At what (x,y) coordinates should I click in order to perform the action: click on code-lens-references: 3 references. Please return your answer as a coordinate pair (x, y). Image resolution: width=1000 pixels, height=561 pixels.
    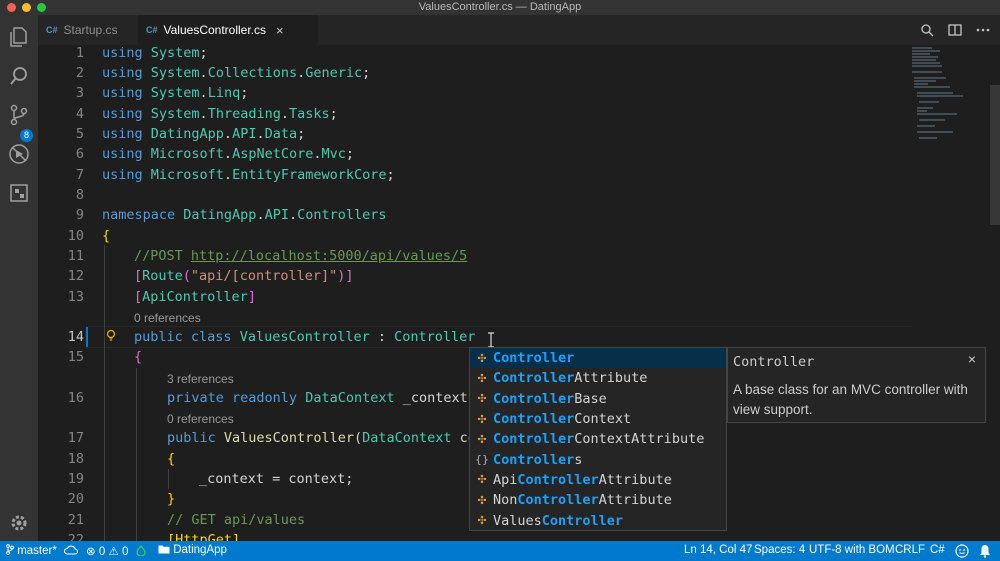
    Looking at the image, I should click on (200, 379).